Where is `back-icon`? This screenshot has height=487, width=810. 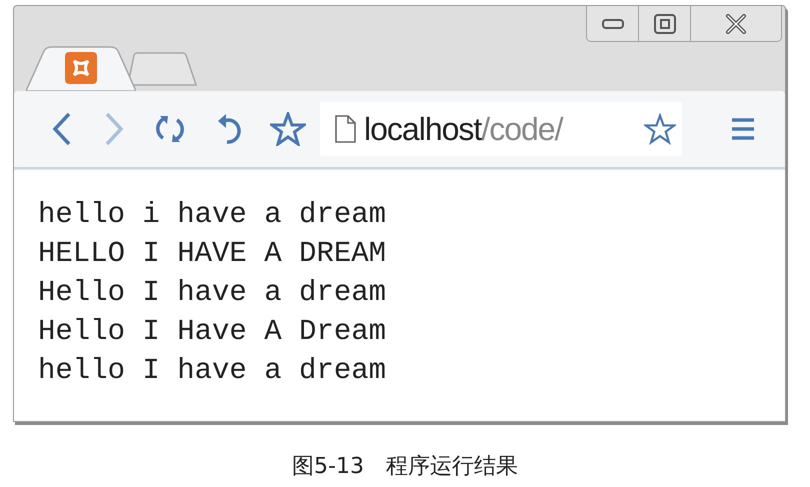 back-icon is located at coordinates (62, 129).